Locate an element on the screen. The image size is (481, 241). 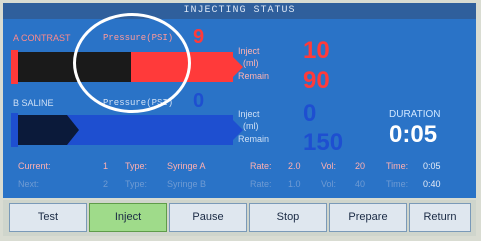
syringe-a-remain-value: 90 is located at coordinates (316, 80).